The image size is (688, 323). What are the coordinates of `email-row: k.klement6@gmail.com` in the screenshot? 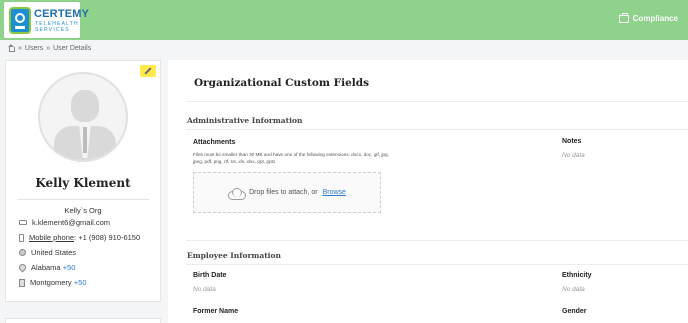 It's located at (64, 222).